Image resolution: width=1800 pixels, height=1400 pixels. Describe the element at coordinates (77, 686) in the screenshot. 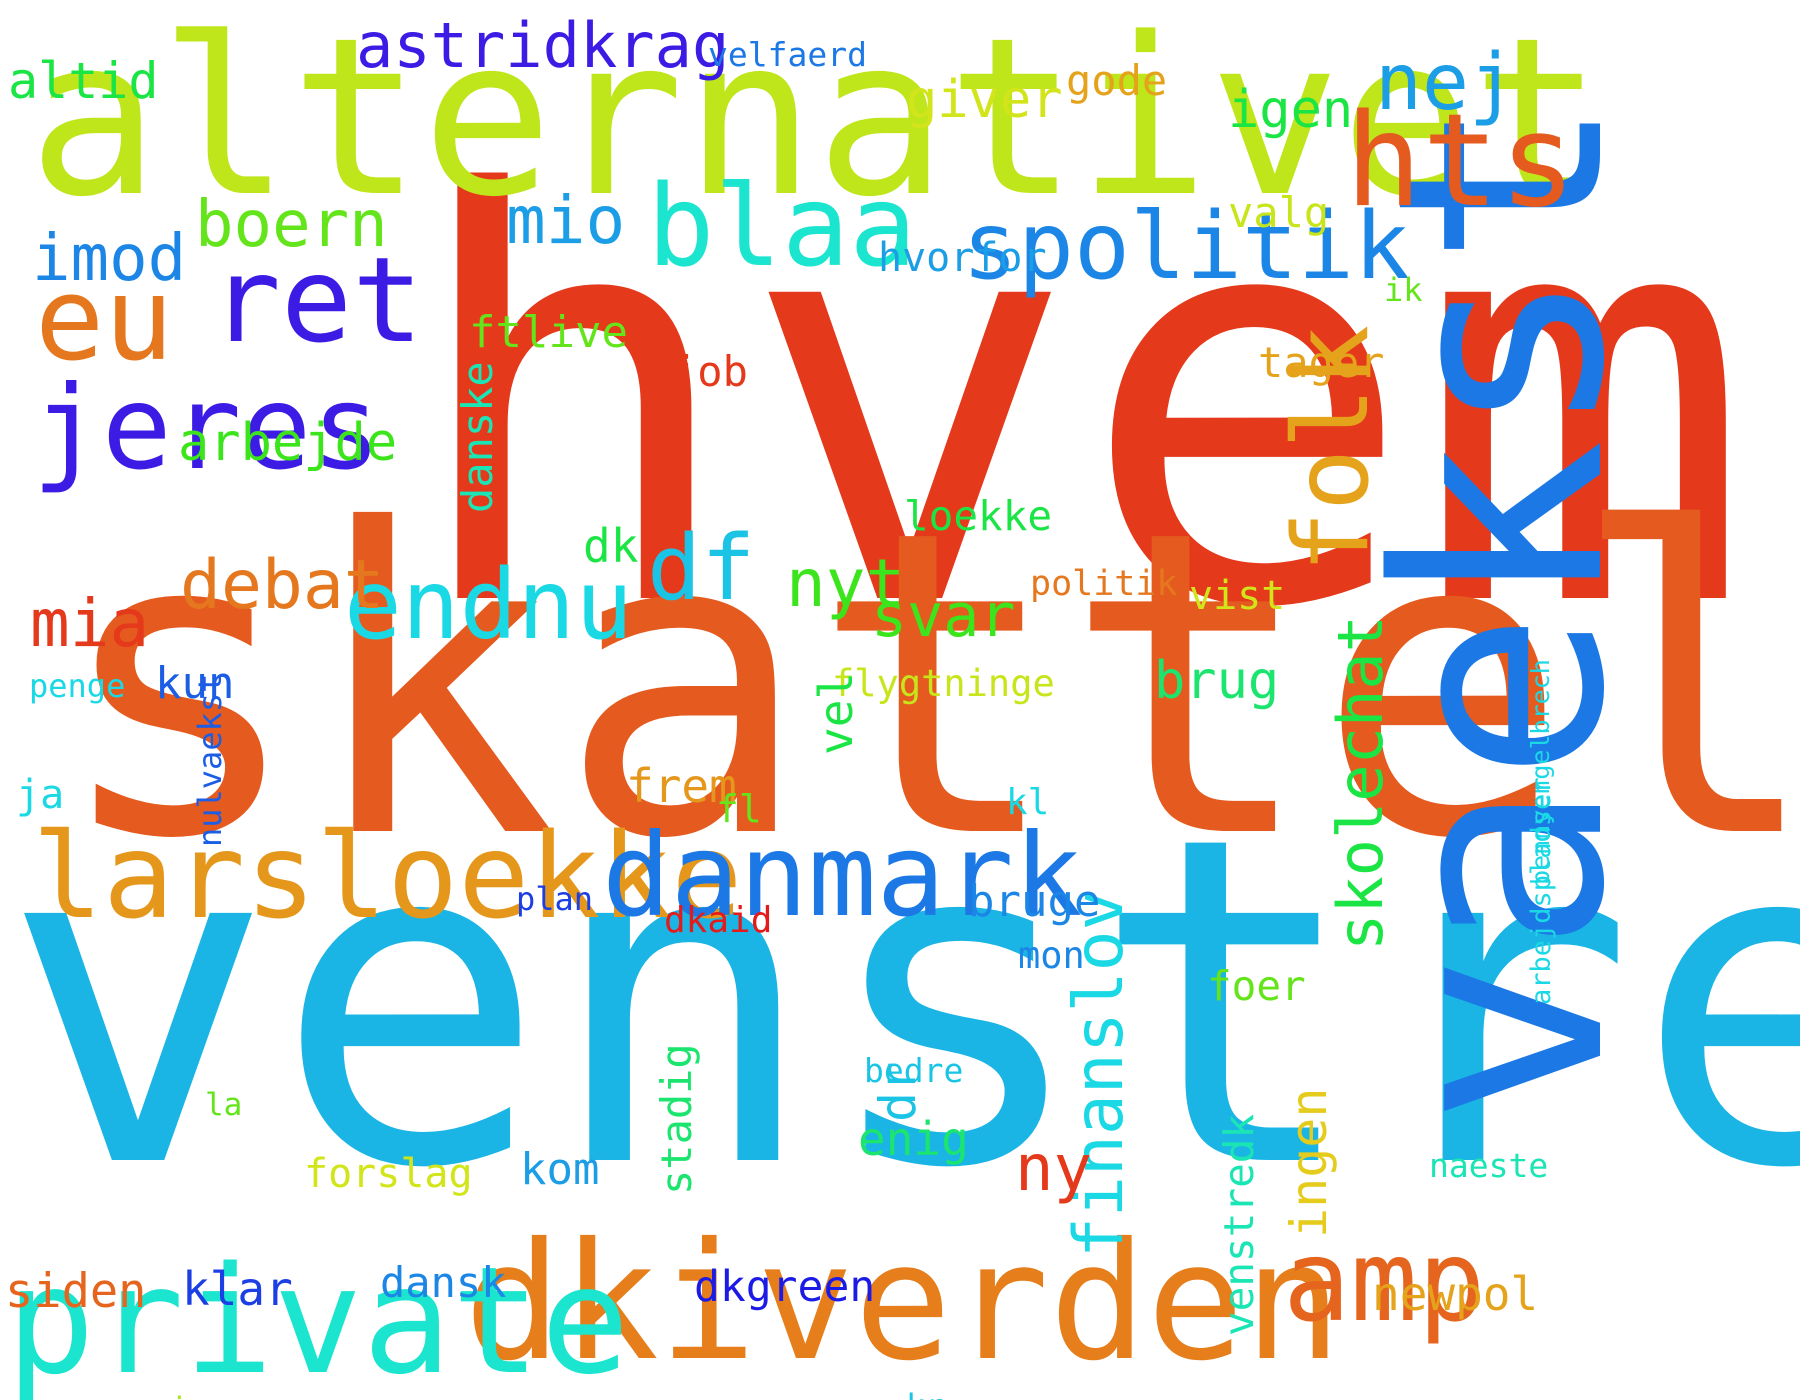

I see `word-penge: penge` at that location.